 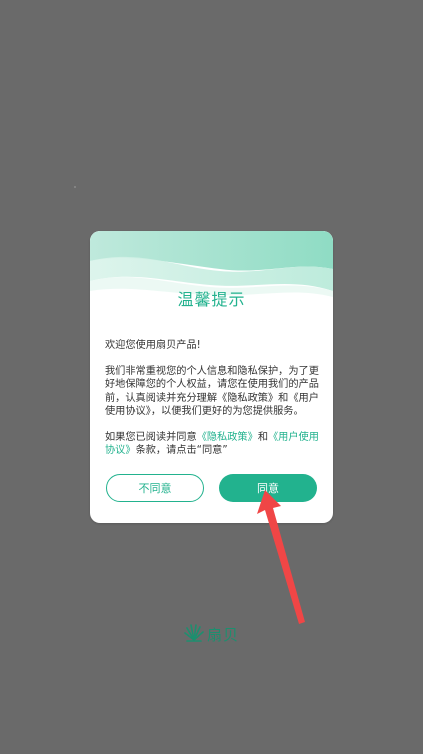 What do you see at coordinates (211, 488) in the screenshot?
I see `dialog-actions: 不同意 同意` at bounding box center [211, 488].